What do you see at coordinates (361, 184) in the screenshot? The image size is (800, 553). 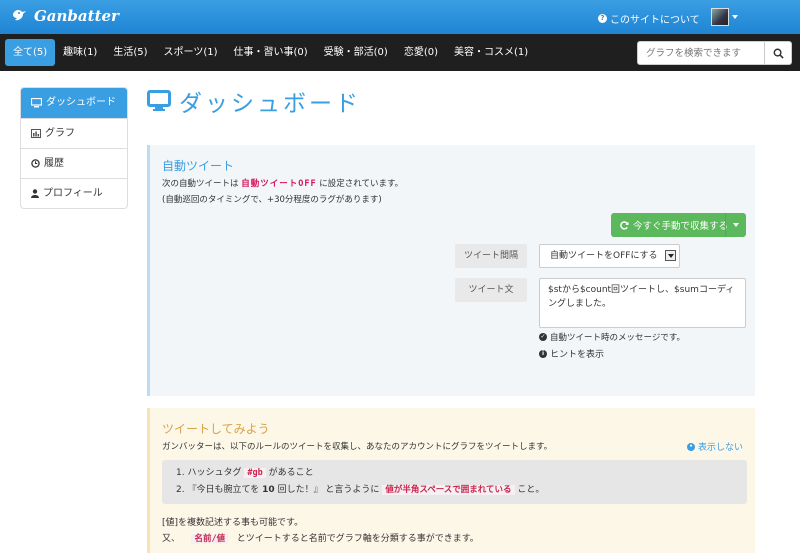 I see `status-text-post: に設定されています。` at bounding box center [361, 184].